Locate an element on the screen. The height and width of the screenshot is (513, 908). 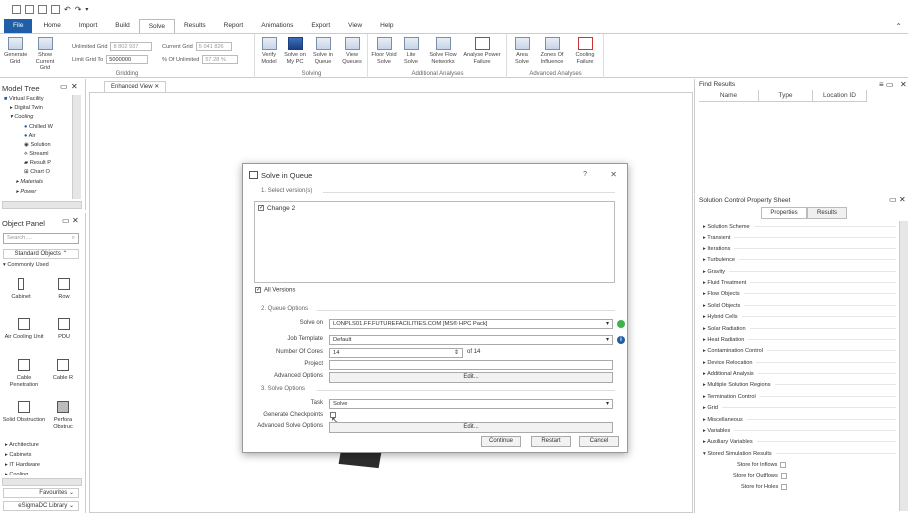
tab-home: Home is located at coordinates (51, 26).